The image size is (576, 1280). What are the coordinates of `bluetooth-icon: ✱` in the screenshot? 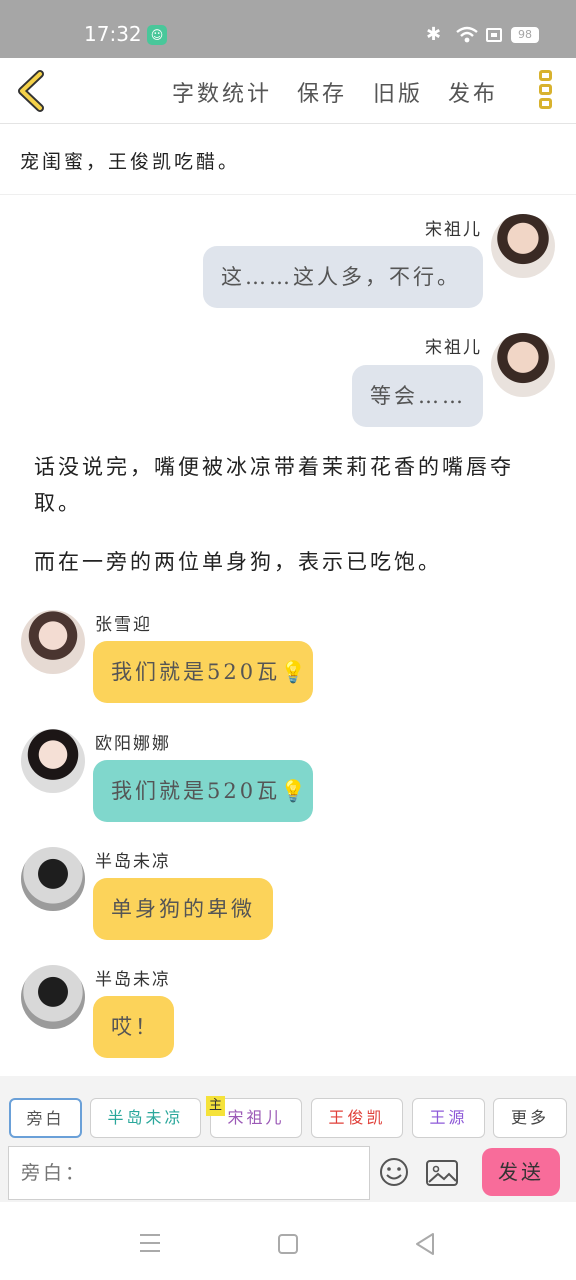 It's located at (434, 34).